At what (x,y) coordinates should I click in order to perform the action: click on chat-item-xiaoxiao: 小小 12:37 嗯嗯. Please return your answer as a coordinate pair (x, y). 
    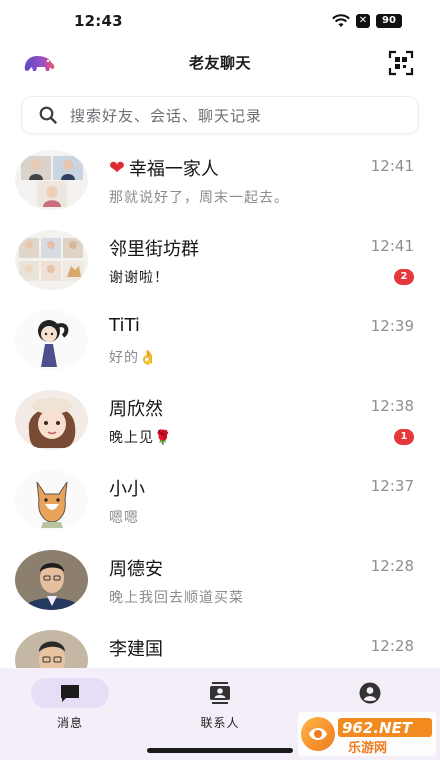
    Looking at the image, I should click on (220, 500).